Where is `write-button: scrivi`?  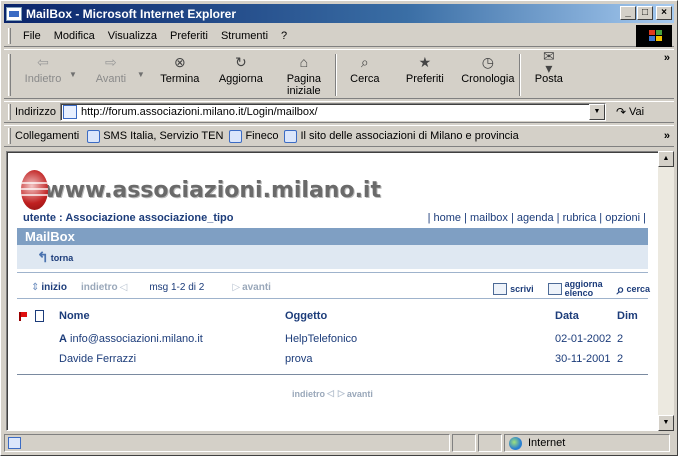 write-button: scrivi is located at coordinates (513, 289).